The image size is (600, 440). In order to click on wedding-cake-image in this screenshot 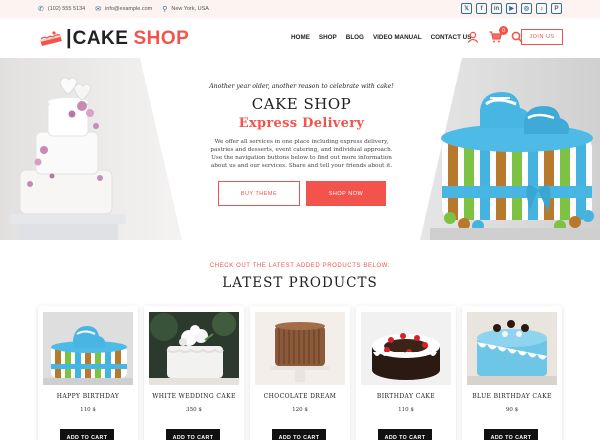, I will do `click(91, 149)`.